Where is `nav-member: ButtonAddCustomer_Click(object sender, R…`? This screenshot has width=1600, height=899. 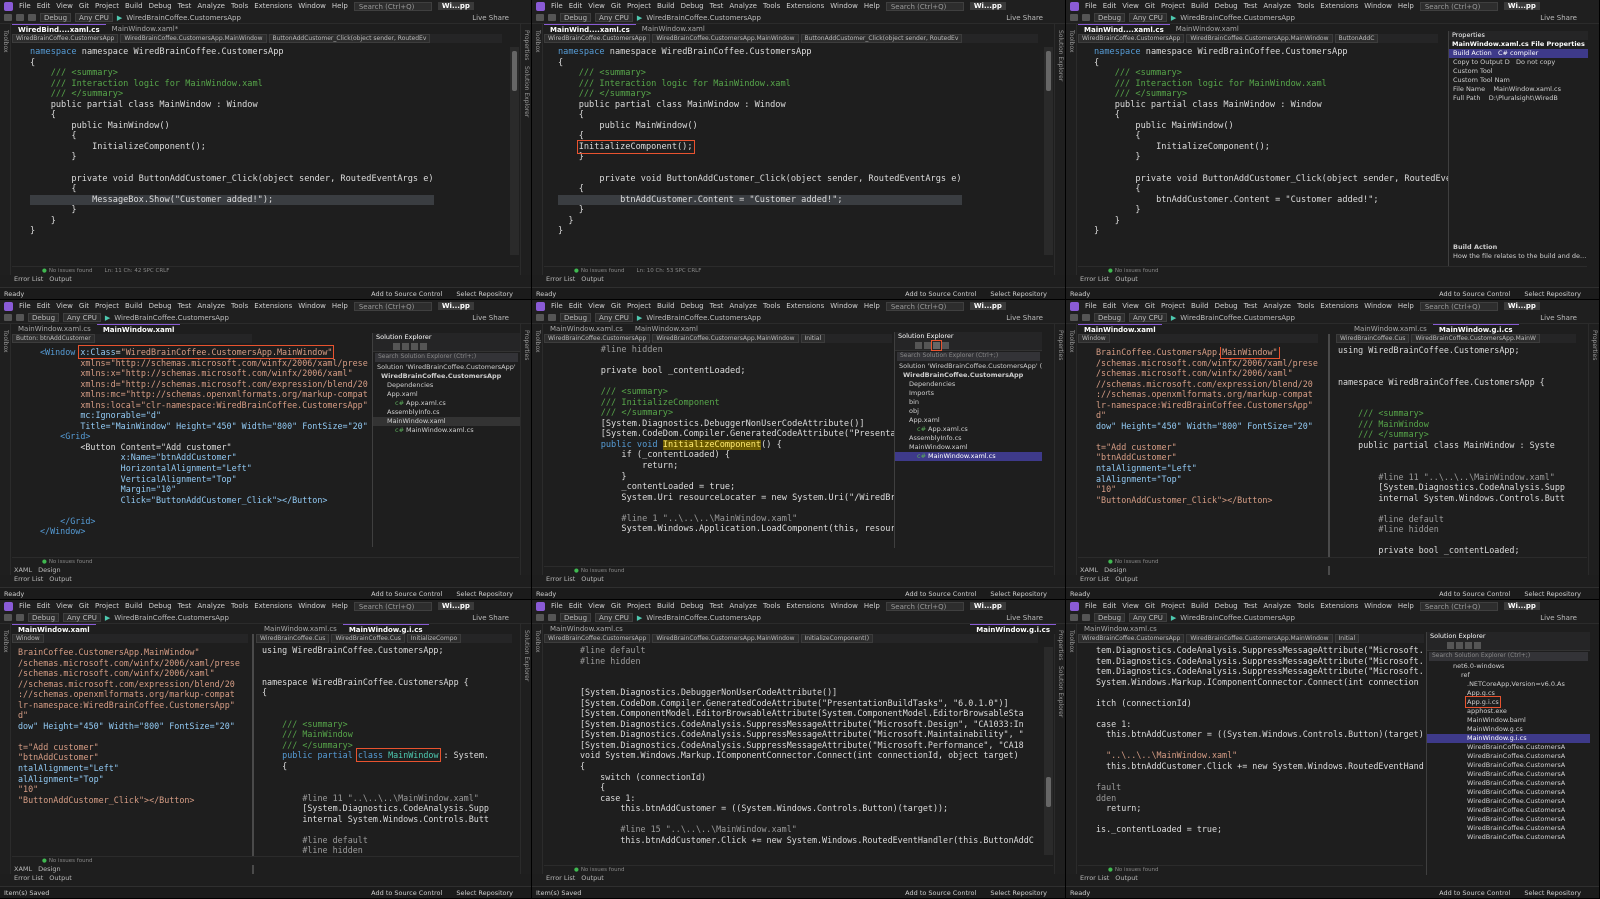 nav-member: ButtonAddCustomer_Click(object sender, R… is located at coordinates (349, 38).